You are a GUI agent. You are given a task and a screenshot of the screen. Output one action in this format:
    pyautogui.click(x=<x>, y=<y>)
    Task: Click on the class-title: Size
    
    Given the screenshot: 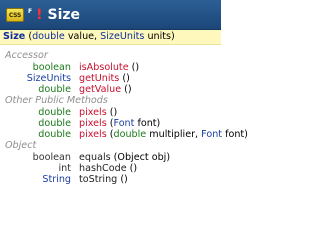 What is the action you would take?
    pyautogui.click(x=64, y=14)
    